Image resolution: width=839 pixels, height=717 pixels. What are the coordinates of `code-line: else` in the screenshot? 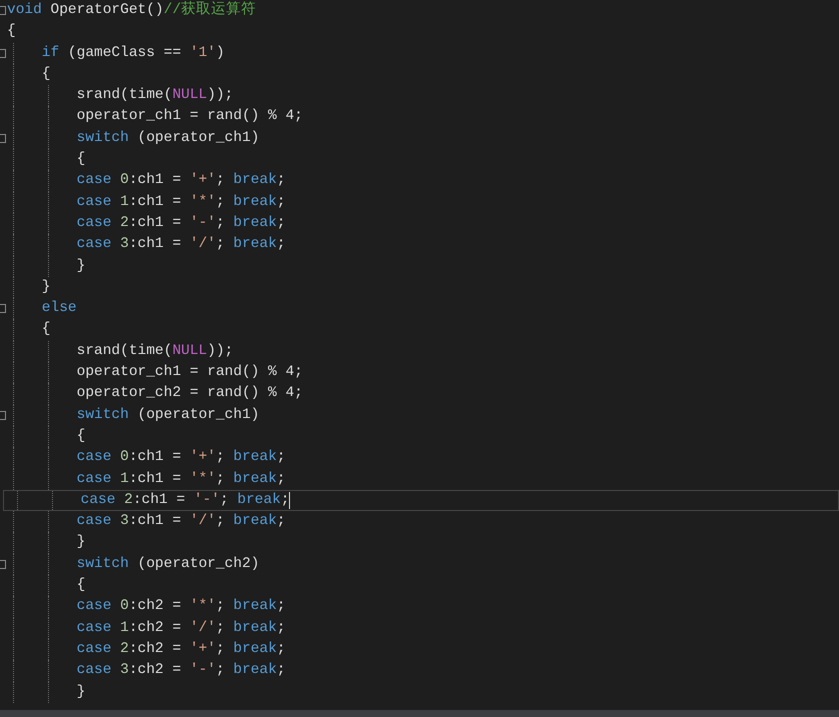 It's located at (58, 308).